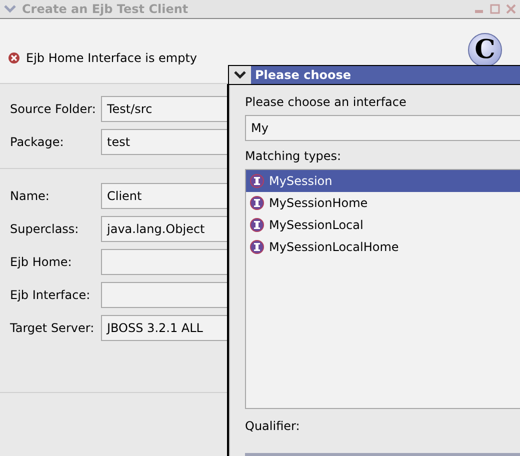 The height and width of the screenshot is (456, 520). I want to click on dialog-title: Please choose, so click(303, 75).